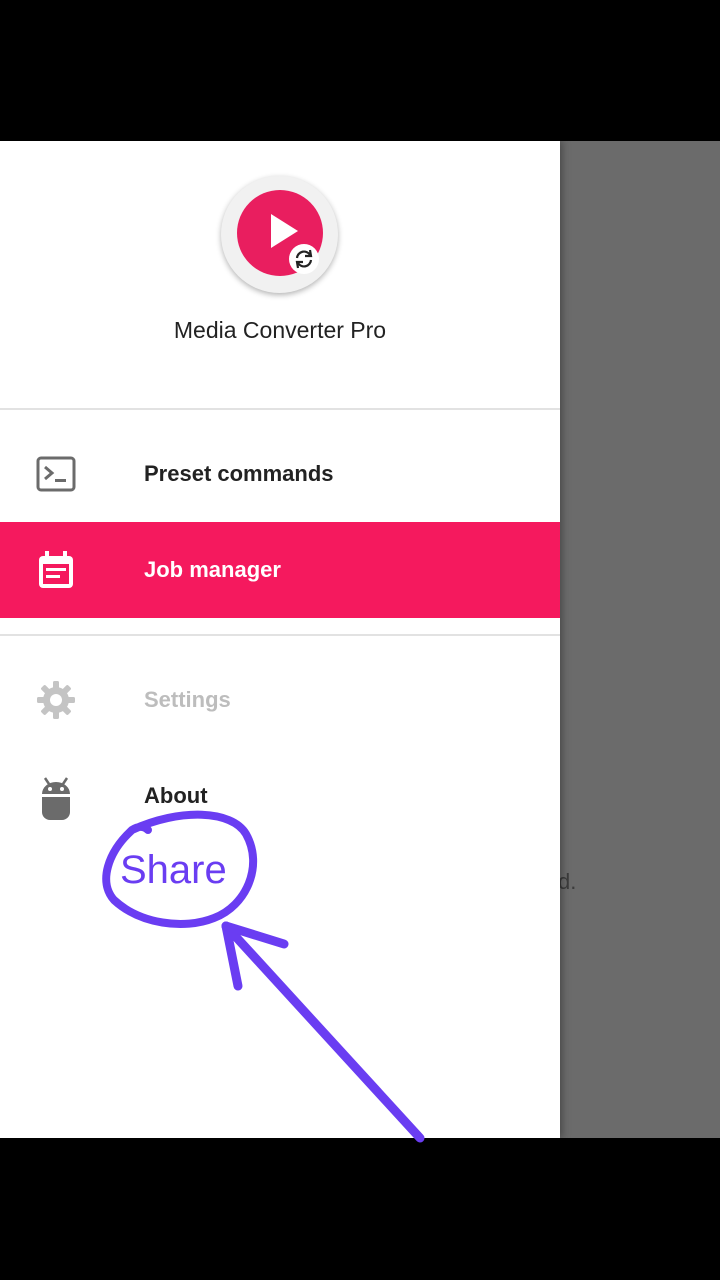 The image size is (720, 1280). What do you see at coordinates (280, 330) in the screenshot?
I see `app-title: Media Converter Pro` at bounding box center [280, 330].